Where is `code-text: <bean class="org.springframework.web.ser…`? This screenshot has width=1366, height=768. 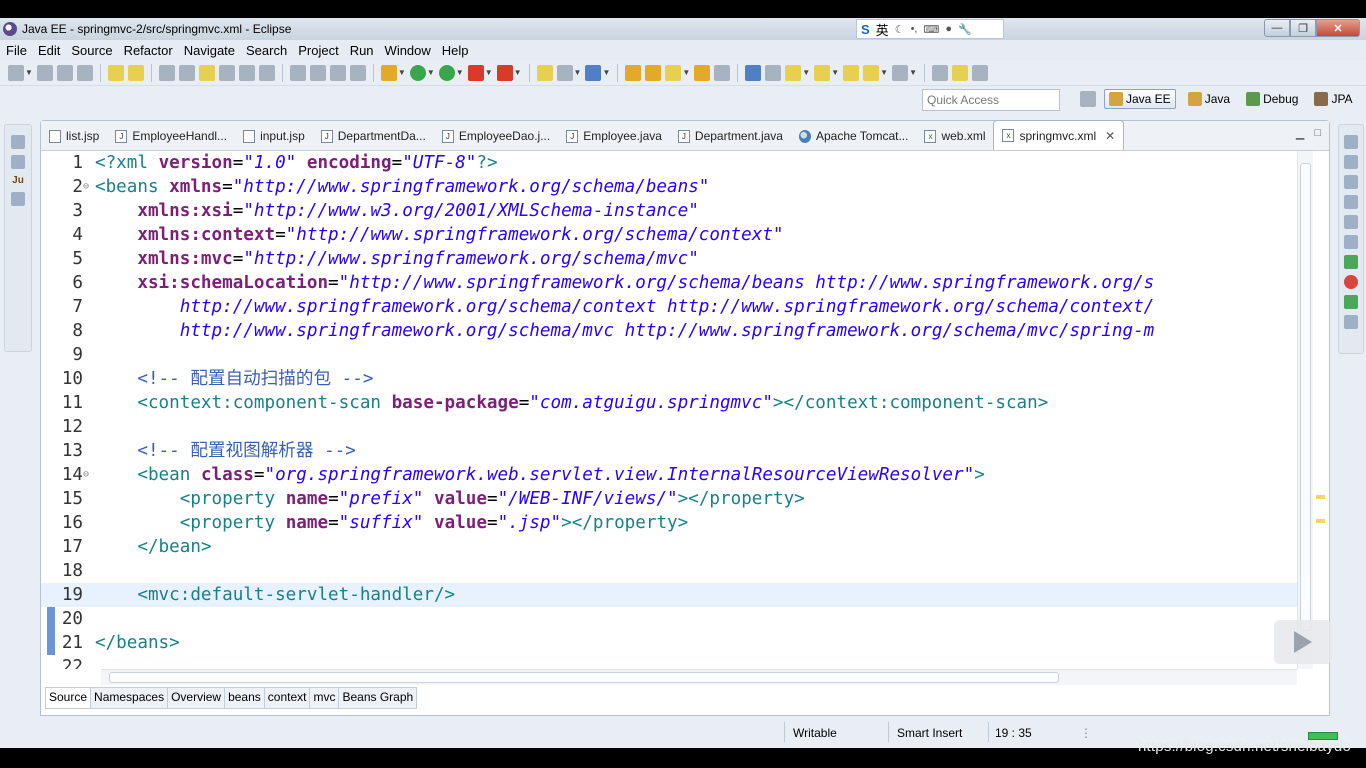 code-text: <bean class="org.springframework.web.ser… is located at coordinates (539, 475).